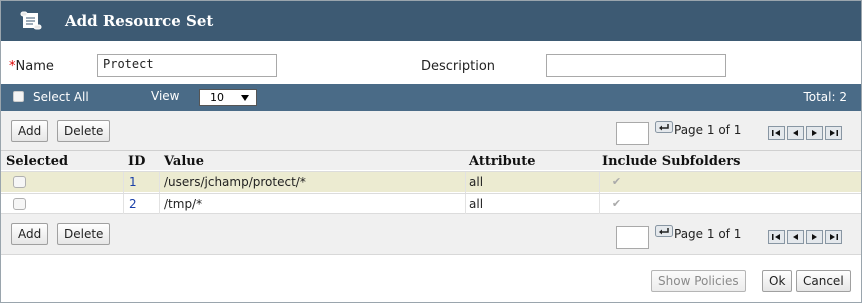 The width and height of the screenshot is (862, 303). Describe the element at coordinates (136, 161) in the screenshot. I see `column-header-id: ID` at that location.